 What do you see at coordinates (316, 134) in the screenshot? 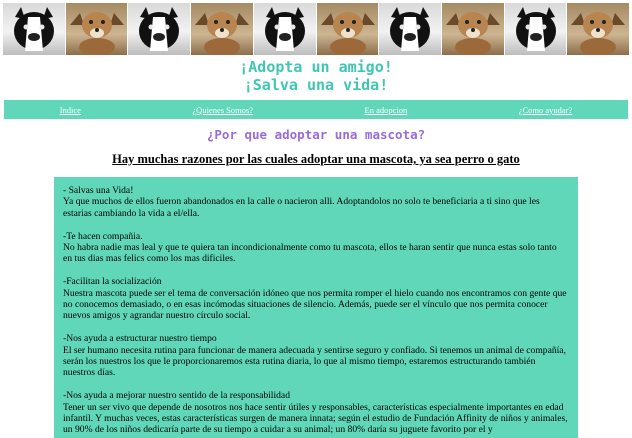
I see `page-question: ¿Por que adoptar una mascota?` at bounding box center [316, 134].